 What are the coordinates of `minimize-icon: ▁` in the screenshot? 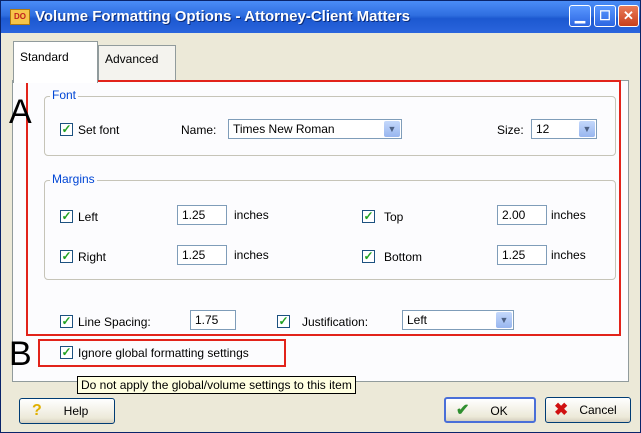 It's located at (580, 16).